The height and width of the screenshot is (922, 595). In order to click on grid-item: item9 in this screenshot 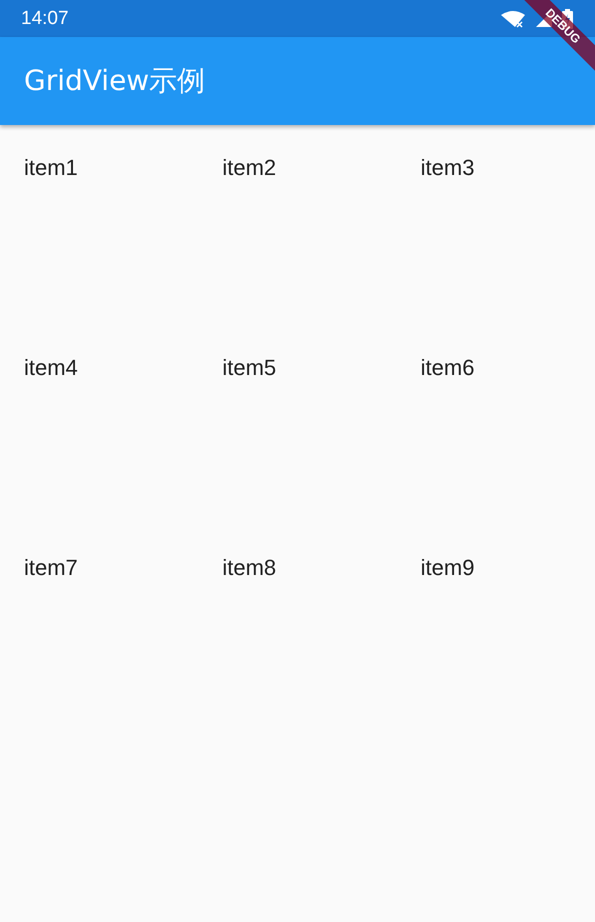, I will do `click(447, 568)`.